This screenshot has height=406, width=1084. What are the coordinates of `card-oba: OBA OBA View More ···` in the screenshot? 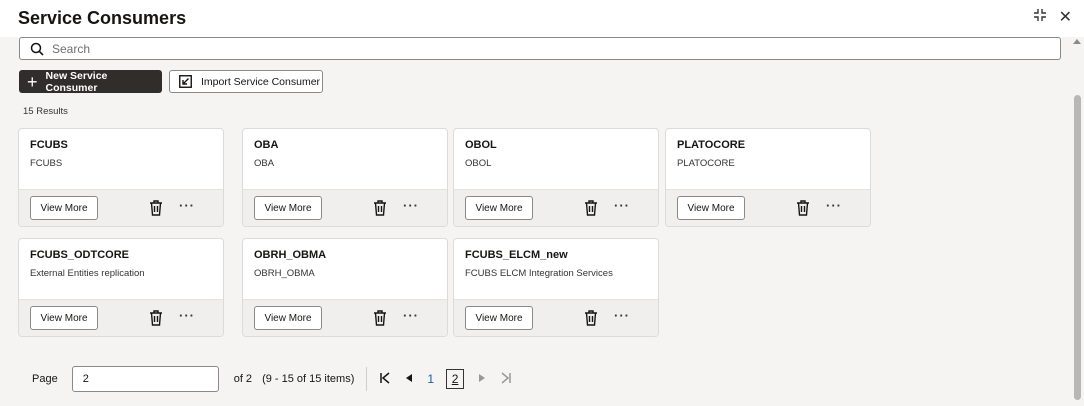 It's located at (345, 177).